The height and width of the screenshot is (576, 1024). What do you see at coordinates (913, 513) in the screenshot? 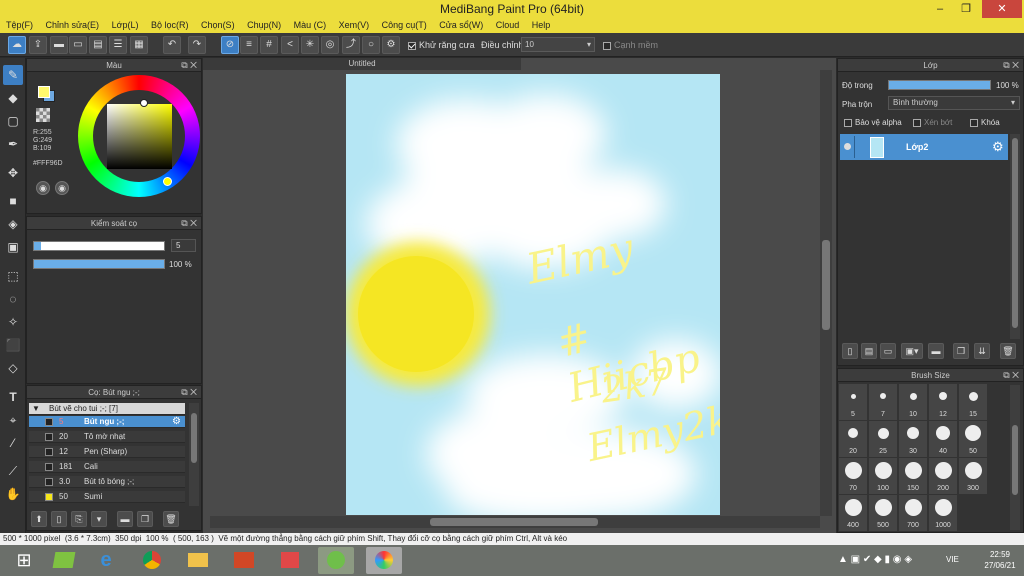
I see `brush-size-preset: 700` at bounding box center [913, 513].